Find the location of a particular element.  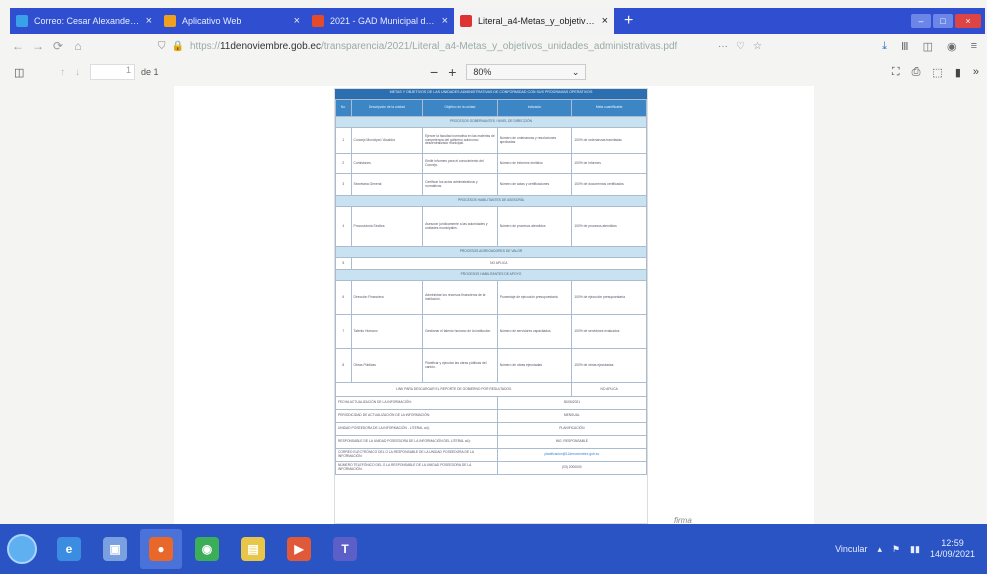

home-icon: ⌂ is located at coordinates (78, 46).